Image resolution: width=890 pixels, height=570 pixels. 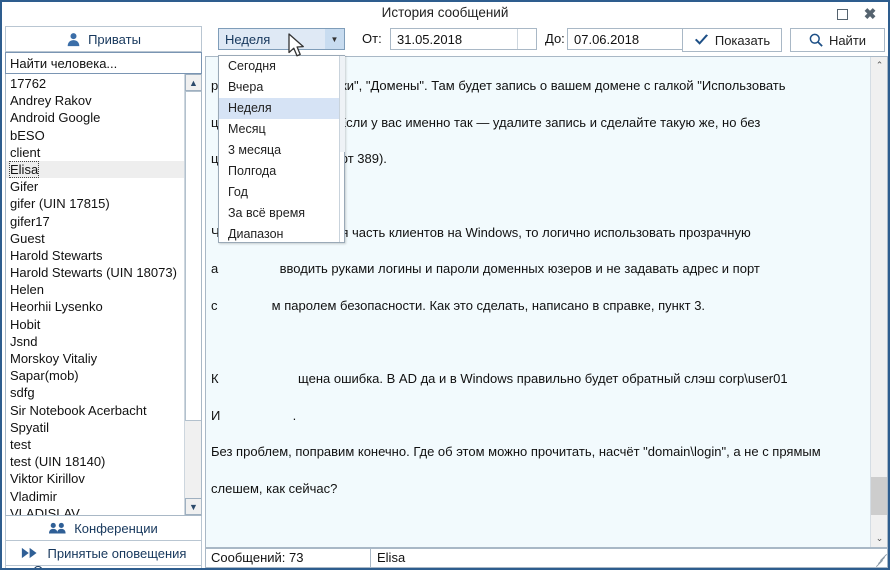 What do you see at coordinates (28, 83) in the screenshot?
I see `list-item-label: 17762` at bounding box center [28, 83].